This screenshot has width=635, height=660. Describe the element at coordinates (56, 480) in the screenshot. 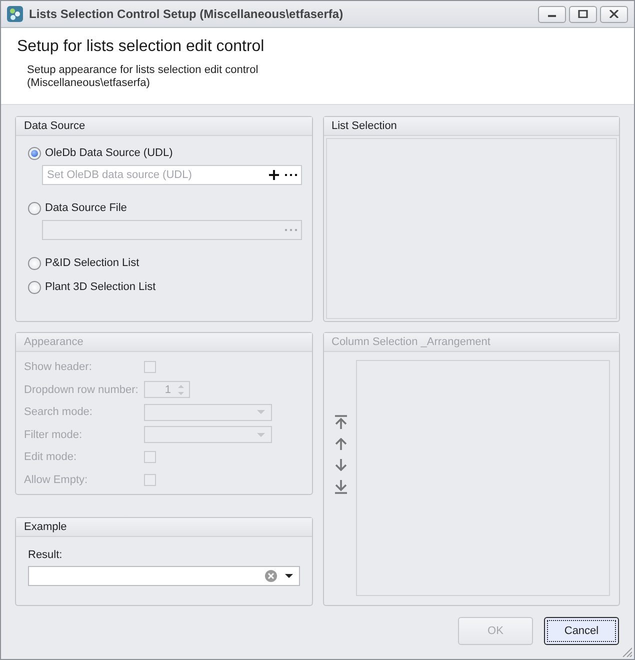

I see `field-label: Allow Empty:` at that location.